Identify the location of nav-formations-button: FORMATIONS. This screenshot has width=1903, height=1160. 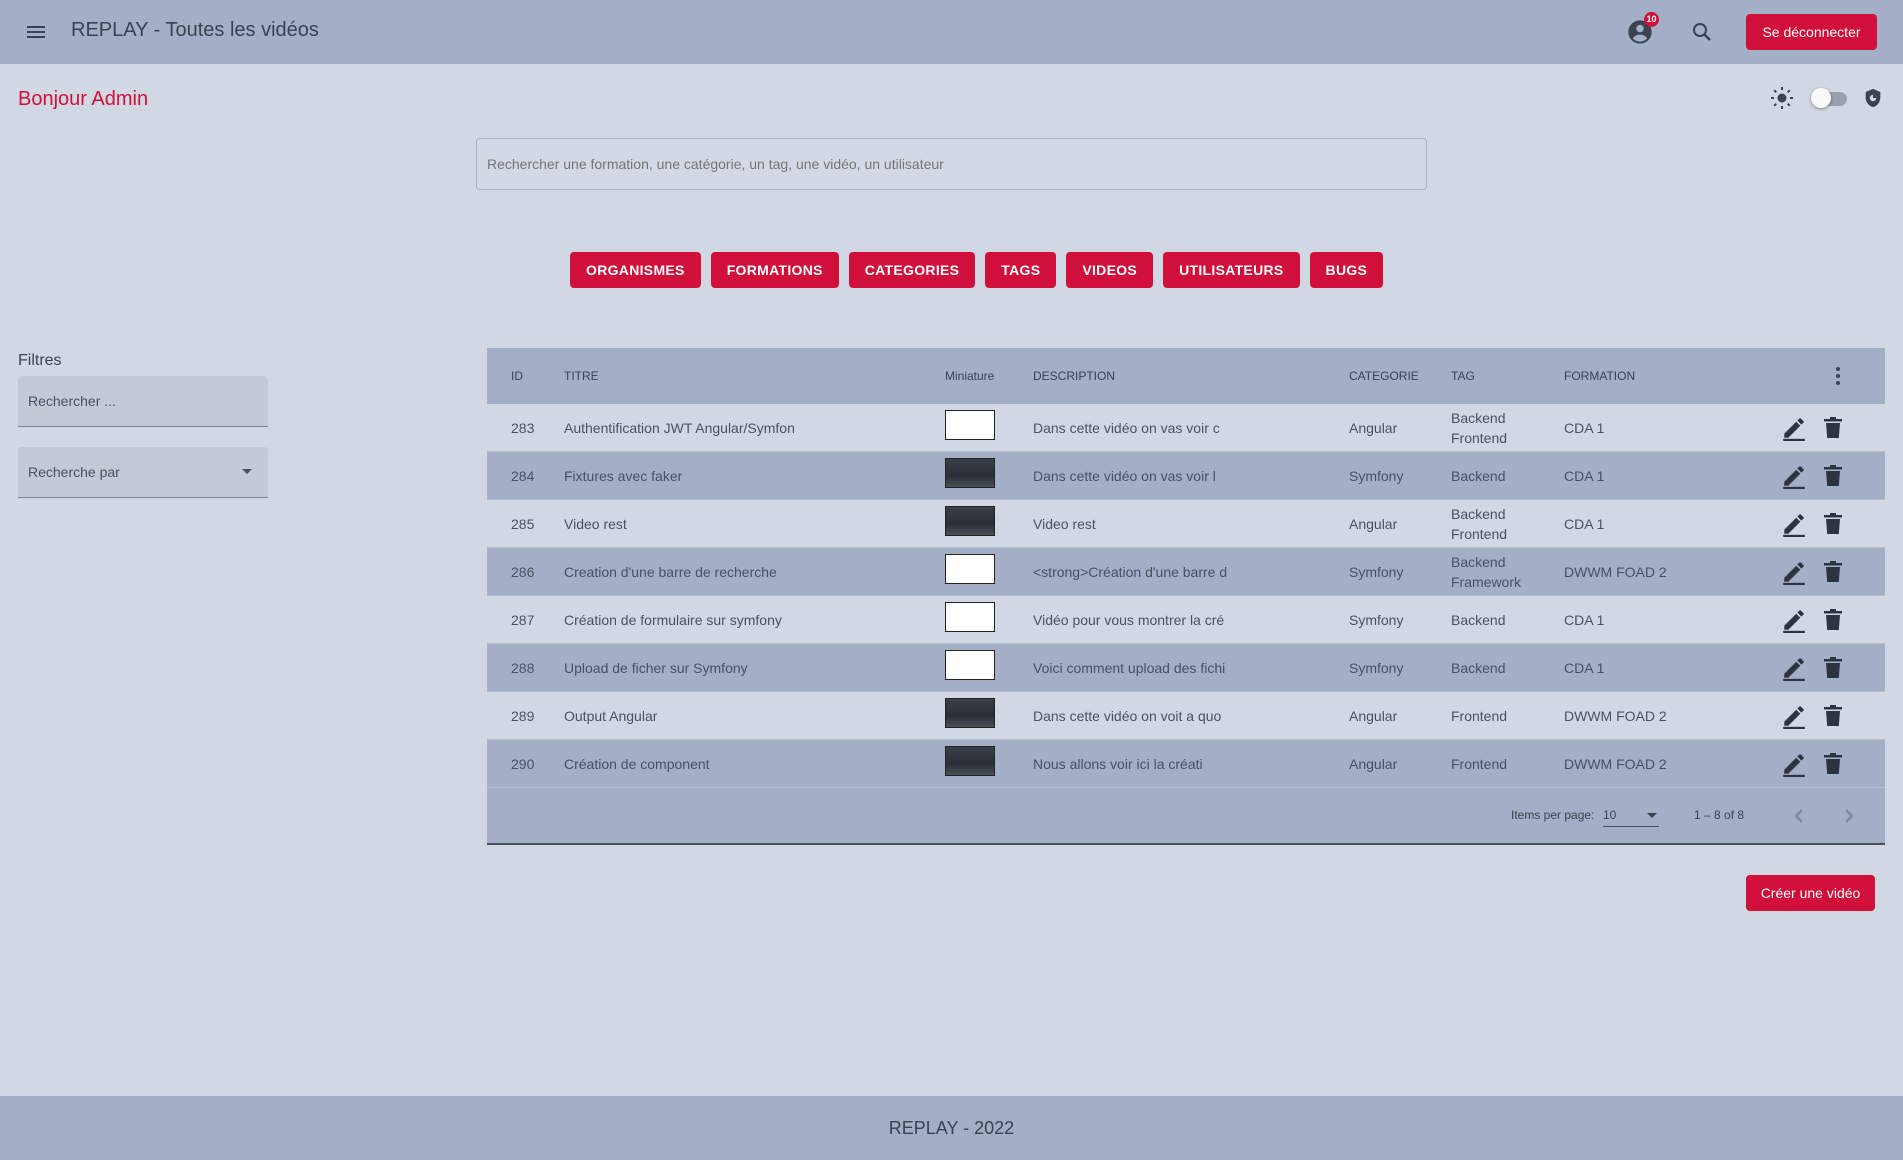
(774, 270).